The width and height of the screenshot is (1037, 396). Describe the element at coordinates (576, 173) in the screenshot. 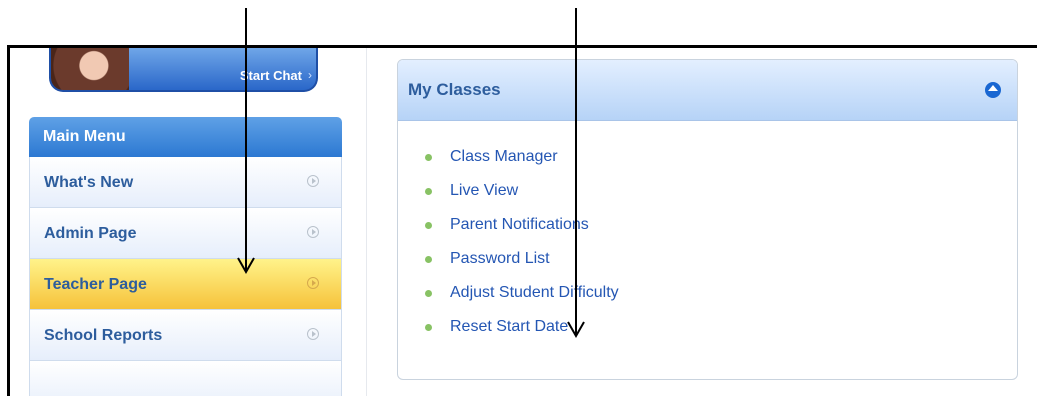

I see `annotation-arrow-reset-start-date` at that location.